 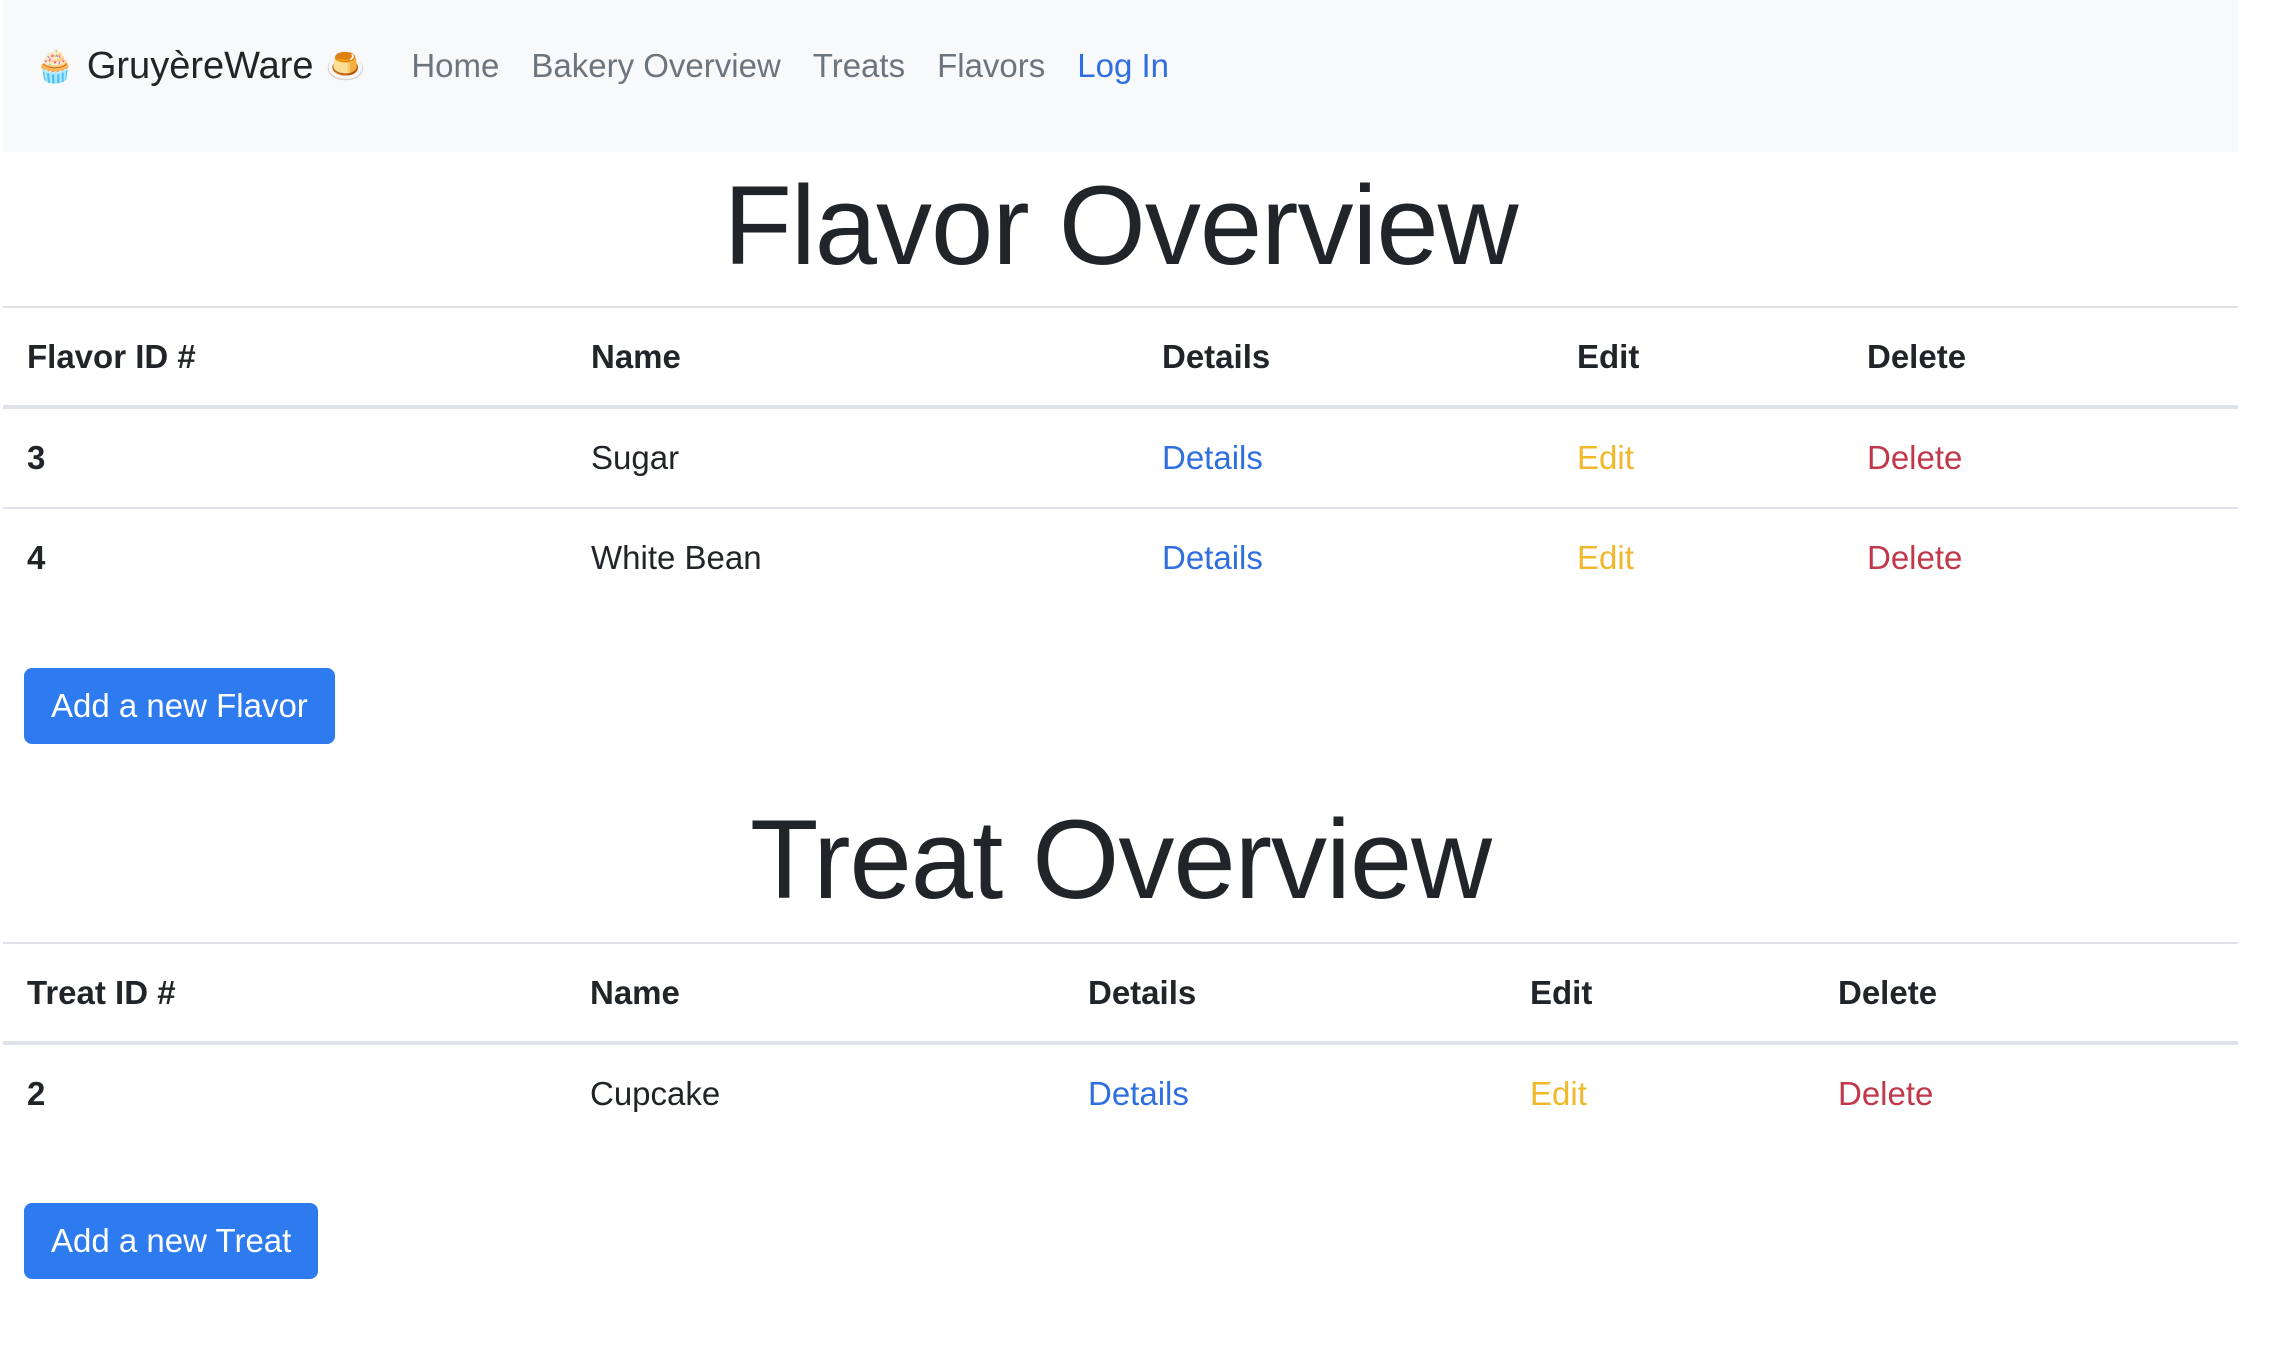 What do you see at coordinates (859, 66) in the screenshot?
I see `nav-treats: Treats` at bounding box center [859, 66].